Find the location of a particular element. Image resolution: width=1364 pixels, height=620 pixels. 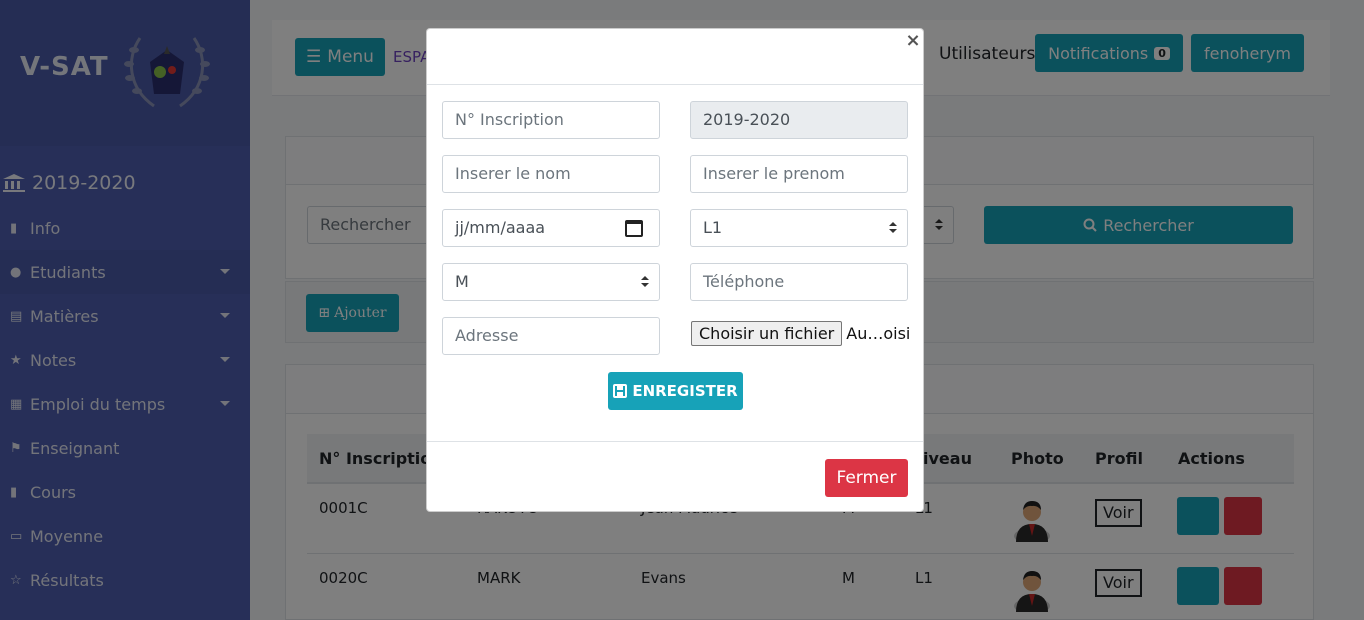

date-placeholder: jj/mm/aaaa is located at coordinates (500, 227).